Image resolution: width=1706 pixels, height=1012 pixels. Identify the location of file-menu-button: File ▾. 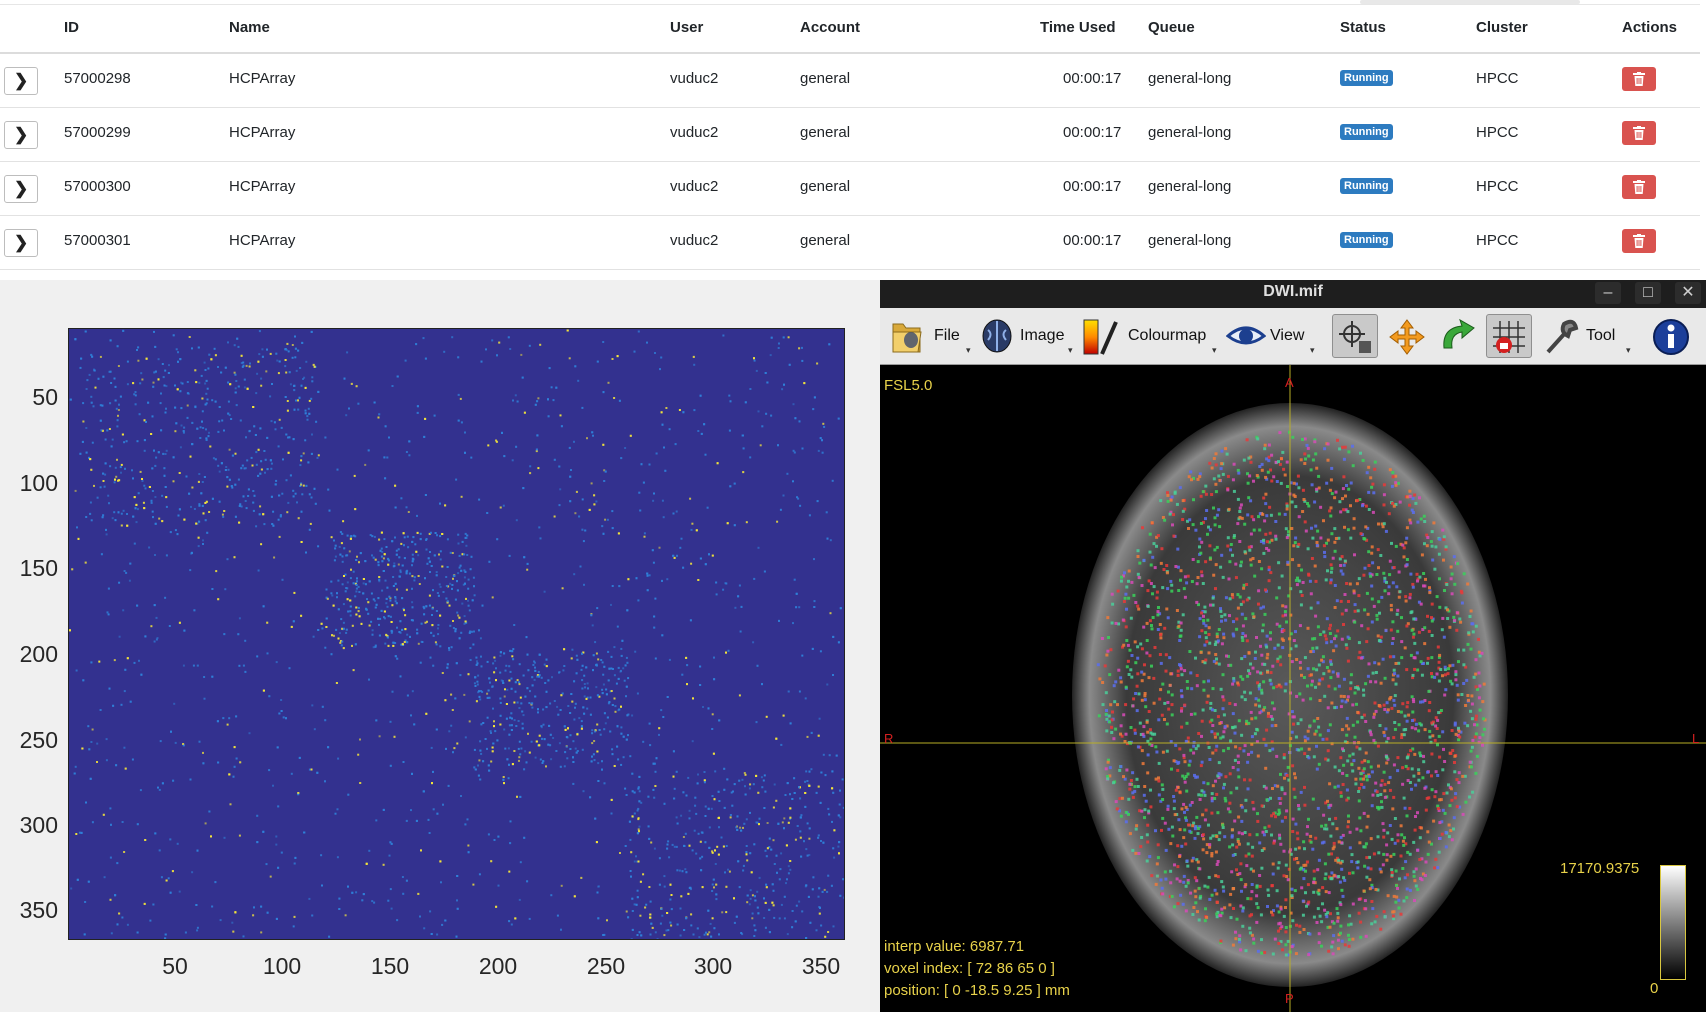
(933, 336).